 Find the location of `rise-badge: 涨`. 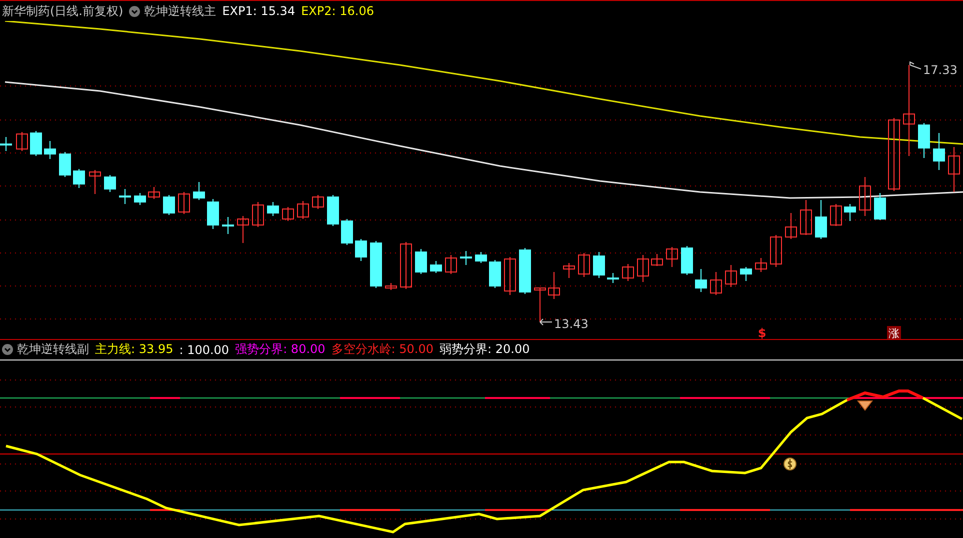

rise-badge: 涨 is located at coordinates (894, 332).